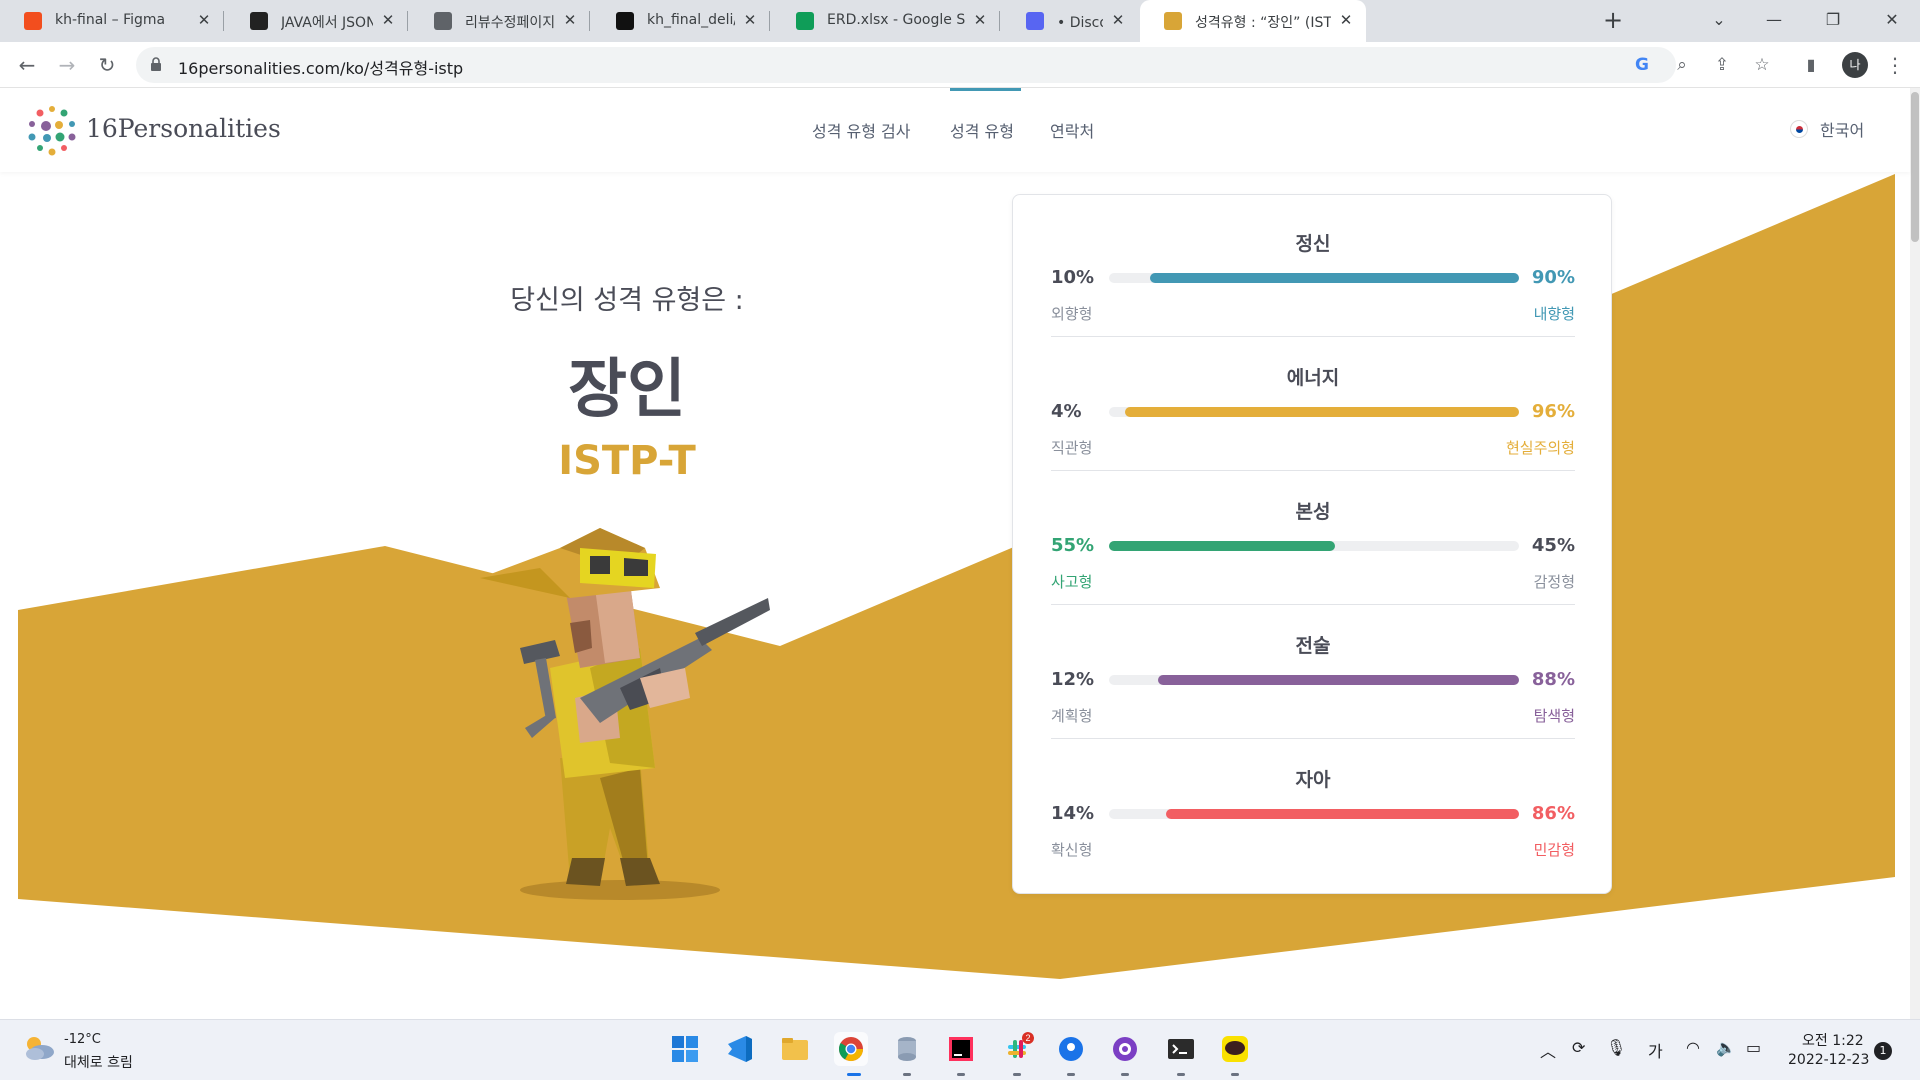  Describe the element at coordinates (1313, 780) in the screenshot. I see `trait-name: 자아` at that location.